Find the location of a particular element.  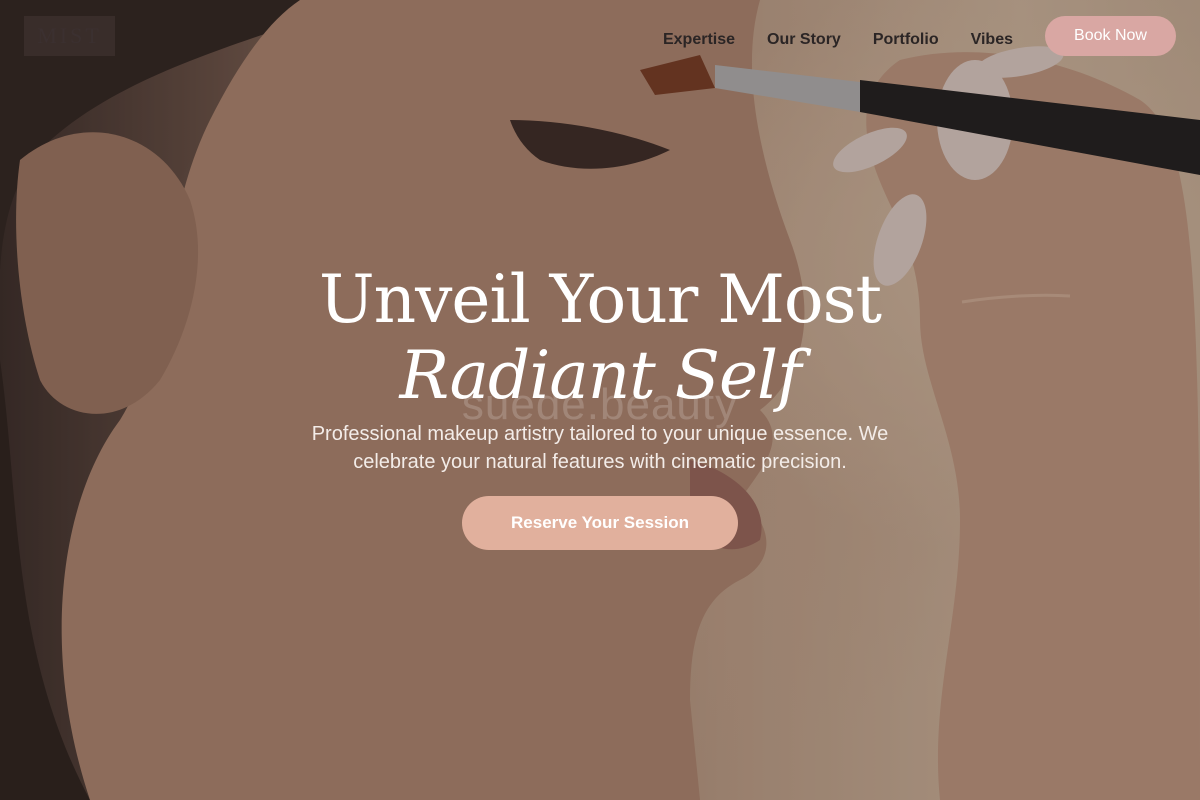

nav-link-expertise: Expertise is located at coordinates (699, 40).